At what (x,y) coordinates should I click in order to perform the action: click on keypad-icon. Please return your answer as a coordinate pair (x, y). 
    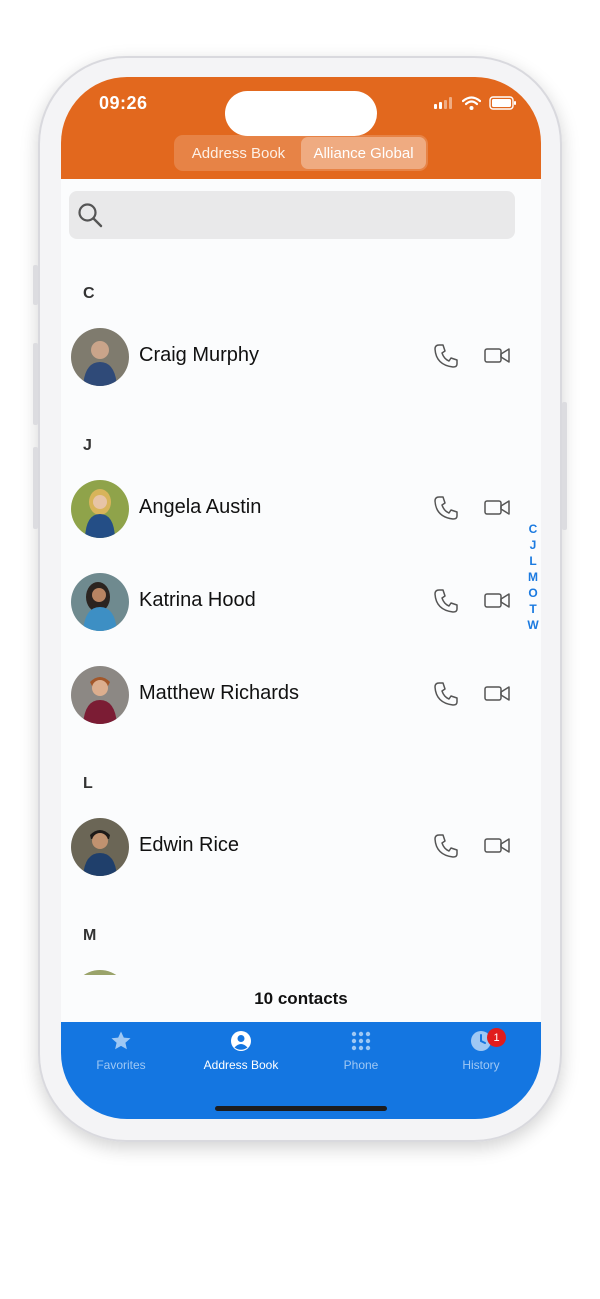
    Looking at the image, I should click on (361, 1041).